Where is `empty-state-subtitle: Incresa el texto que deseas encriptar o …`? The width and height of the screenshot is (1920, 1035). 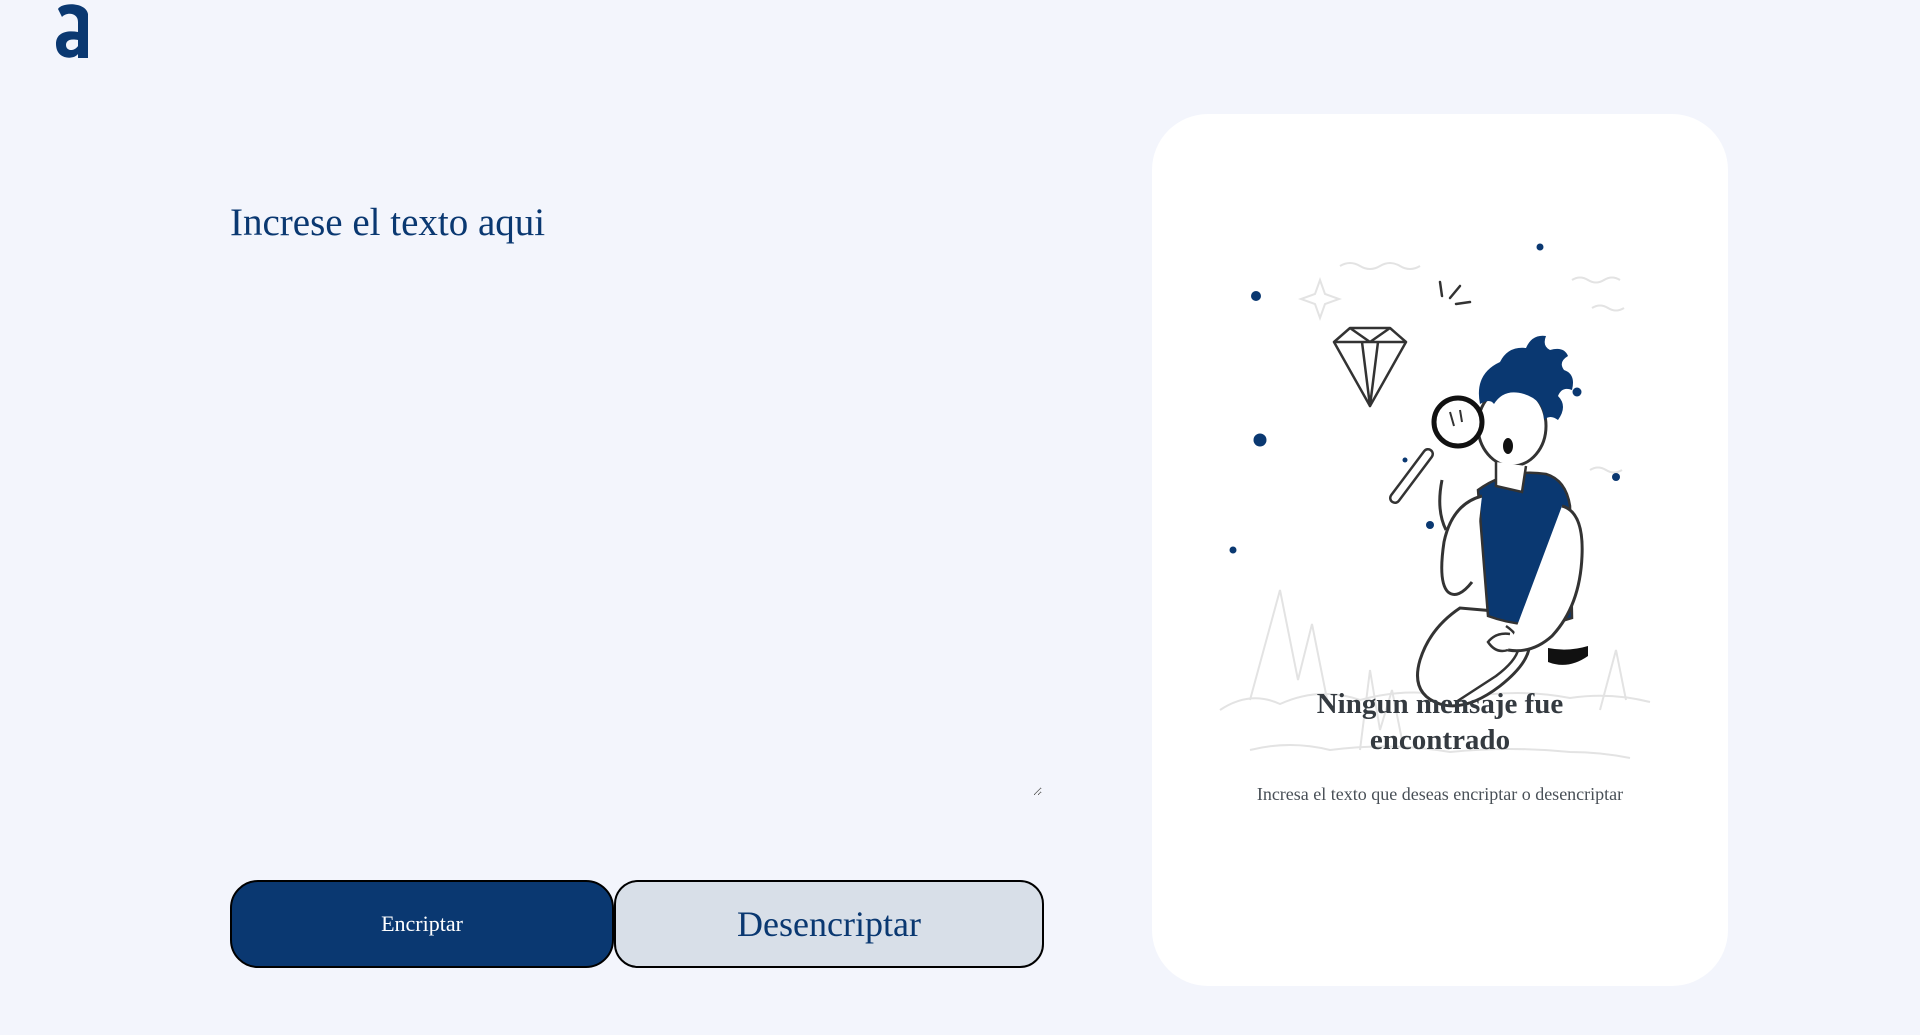
empty-state-subtitle: Incresa el texto que deseas encriptar o … is located at coordinates (1440, 794).